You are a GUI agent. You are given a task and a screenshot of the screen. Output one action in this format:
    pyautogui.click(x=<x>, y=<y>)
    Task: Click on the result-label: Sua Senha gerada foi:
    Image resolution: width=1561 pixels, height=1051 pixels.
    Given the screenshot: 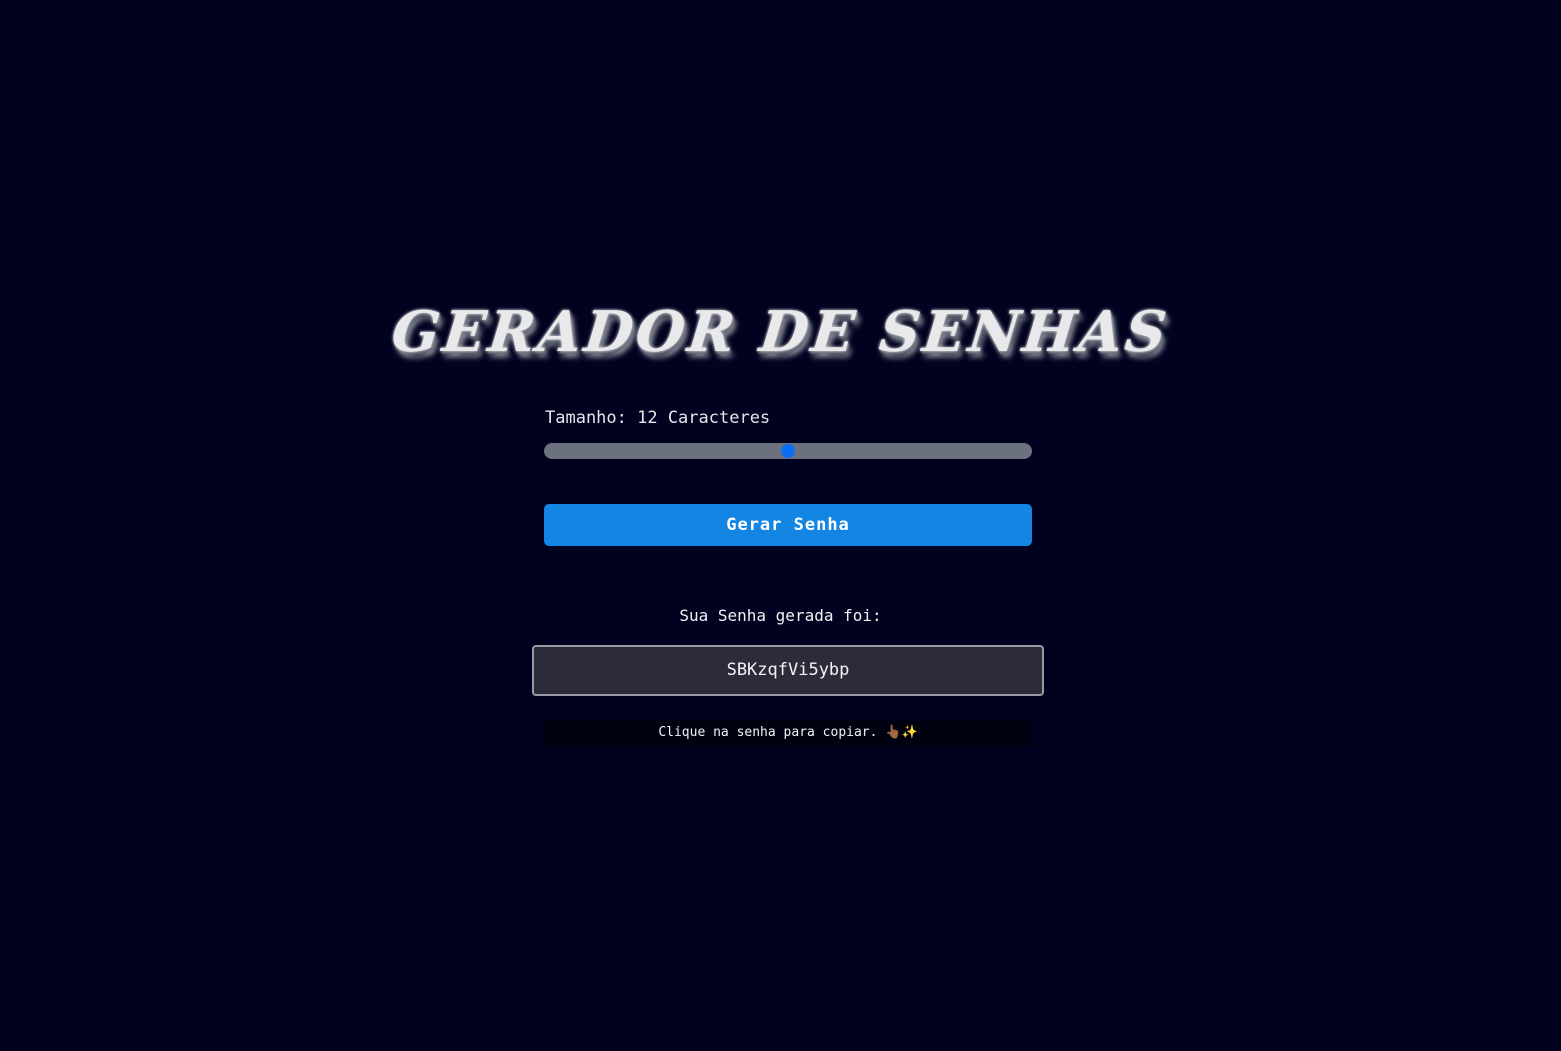 What is the action you would take?
    pyautogui.click(x=780, y=615)
    